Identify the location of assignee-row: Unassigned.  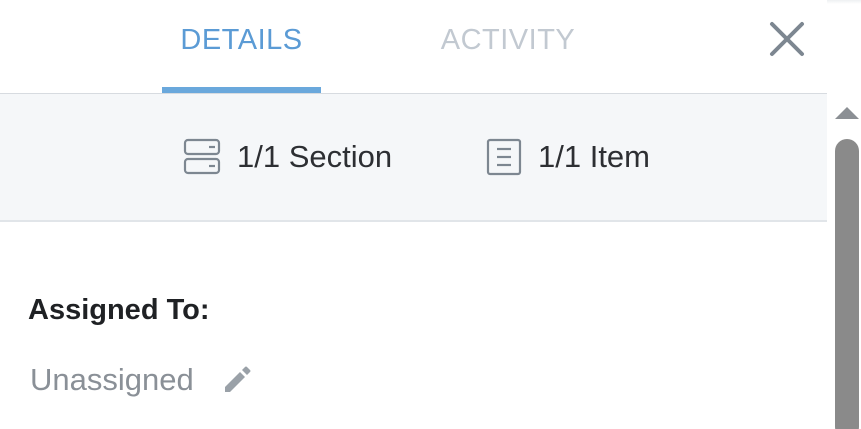
(141, 380).